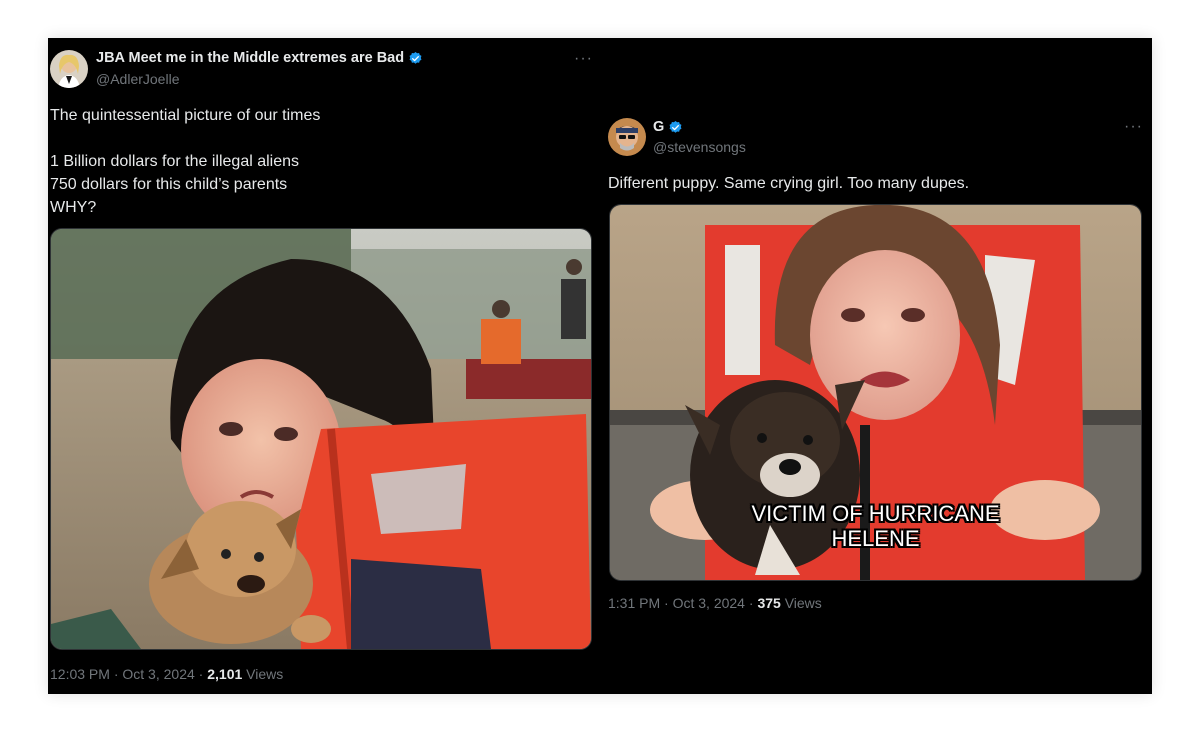 This screenshot has height=734, width=1200. Describe the element at coordinates (634, 603) in the screenshot. I see `tweet-time: 1:31 PM` at that location.